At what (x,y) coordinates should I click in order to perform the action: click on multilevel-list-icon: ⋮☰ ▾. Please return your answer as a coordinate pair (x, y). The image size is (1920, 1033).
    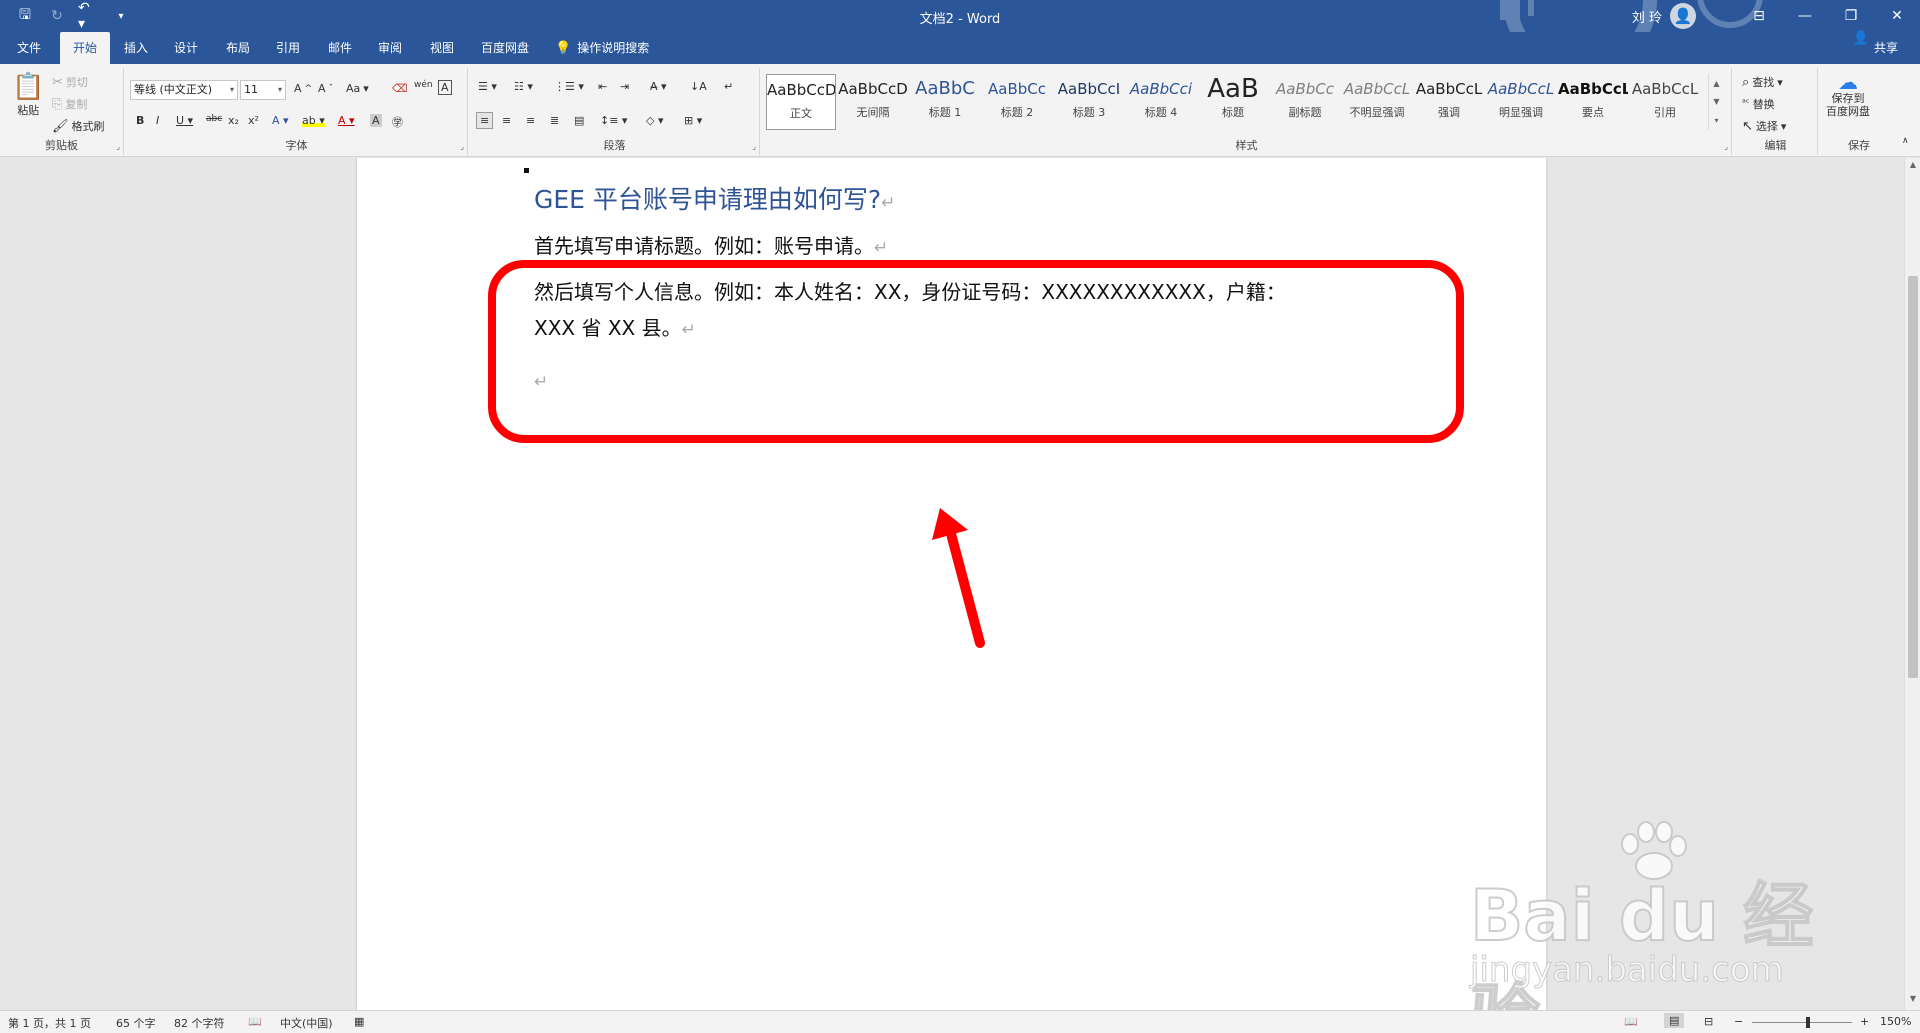
    Looking at the image, I should click on (569, 86).